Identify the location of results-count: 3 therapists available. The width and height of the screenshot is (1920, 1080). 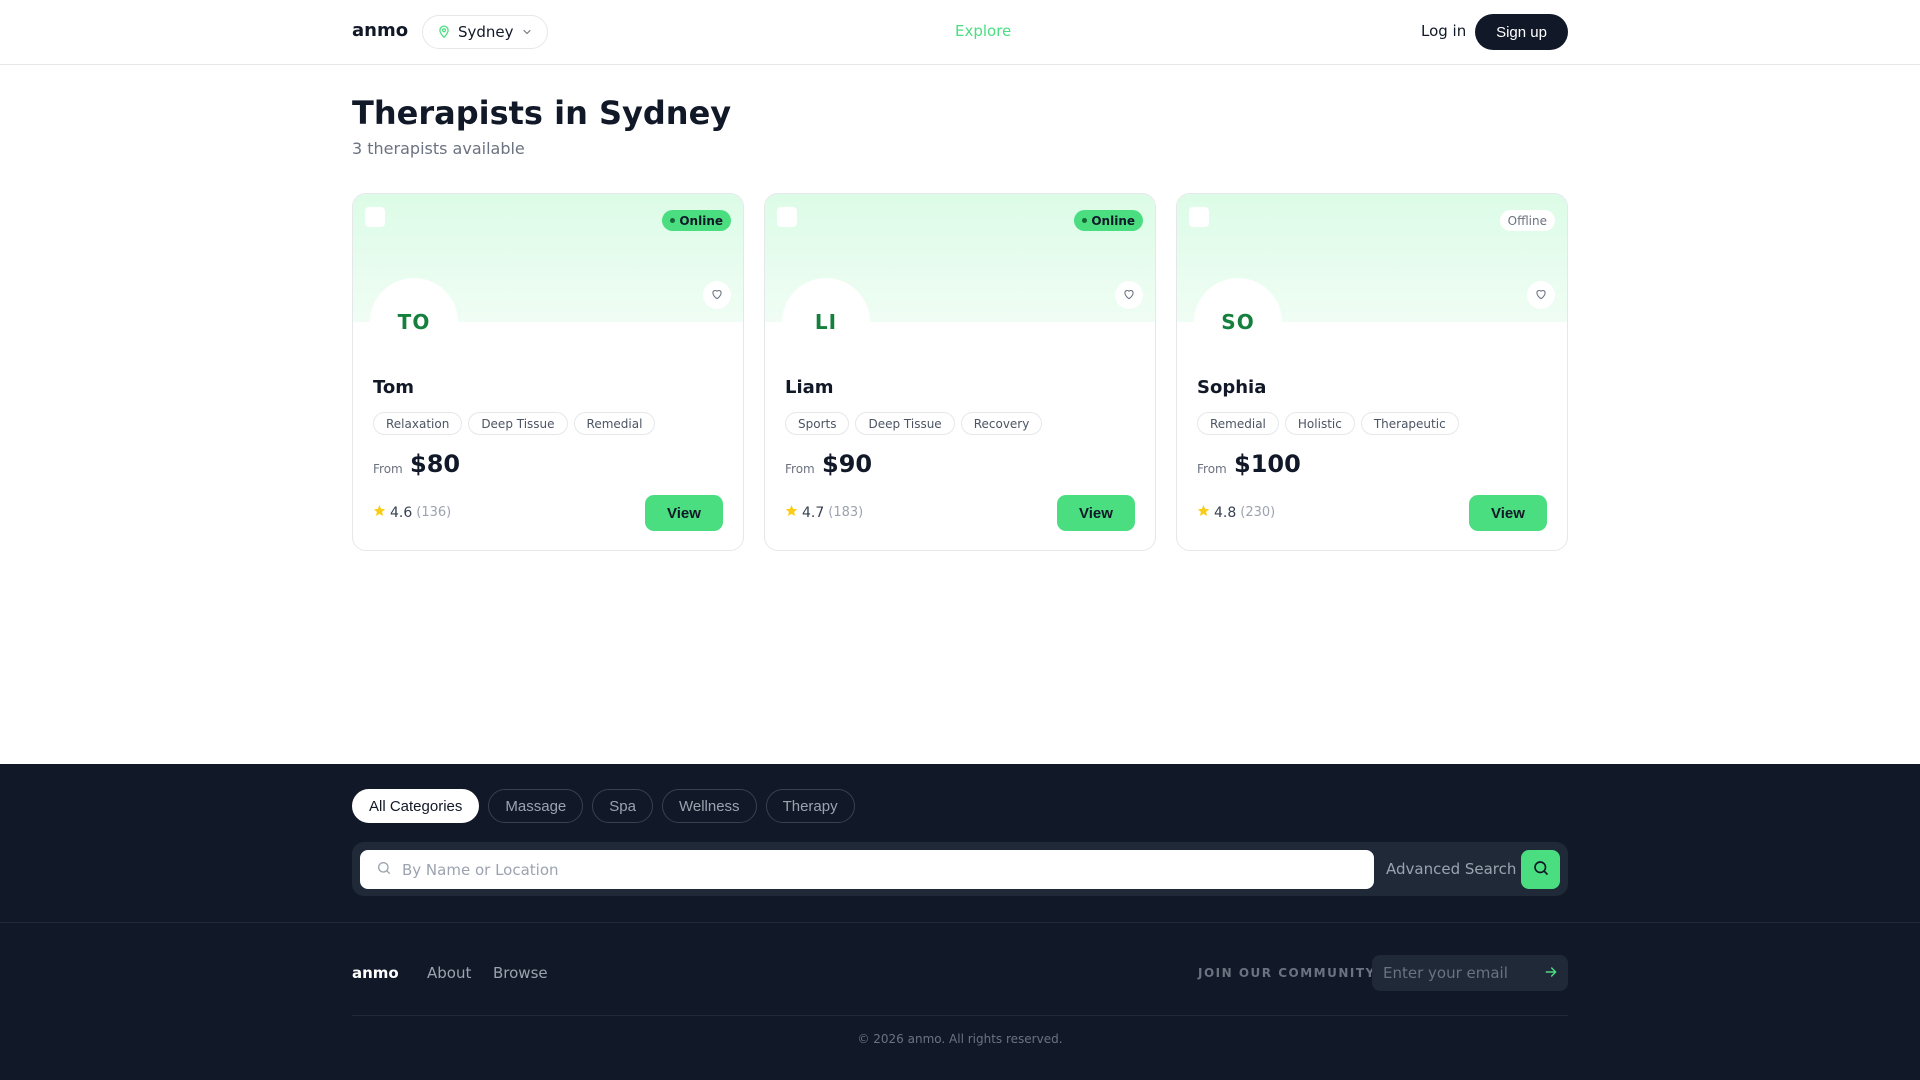
(438, 148).